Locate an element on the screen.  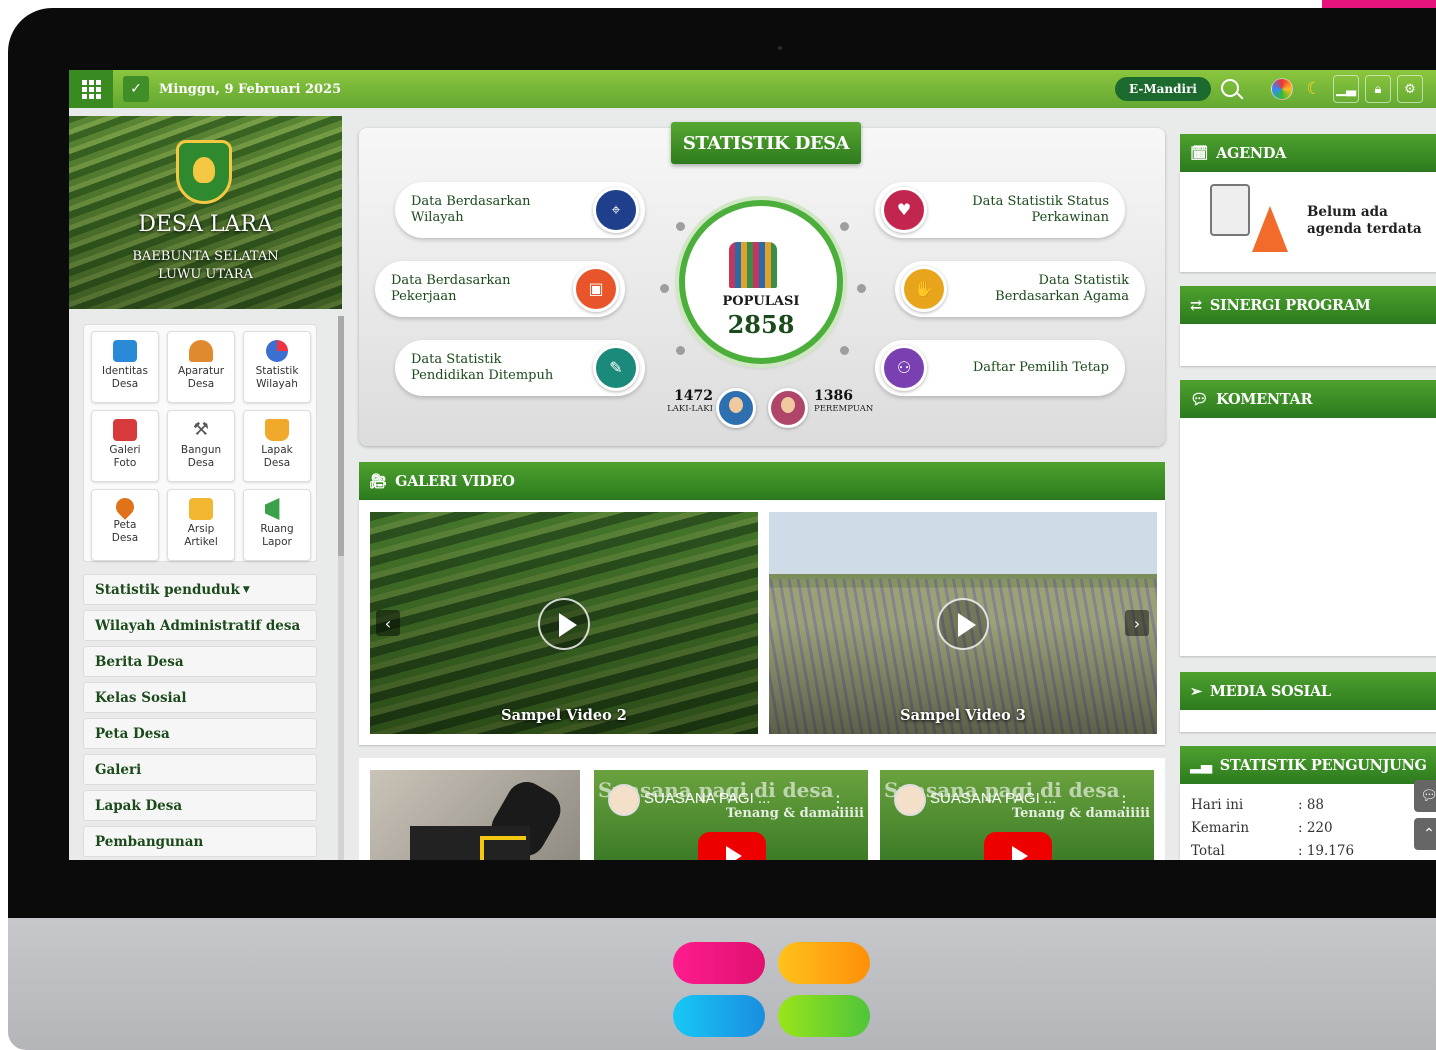
empty-agenda-illustration is located at coordinates (1230, 210).